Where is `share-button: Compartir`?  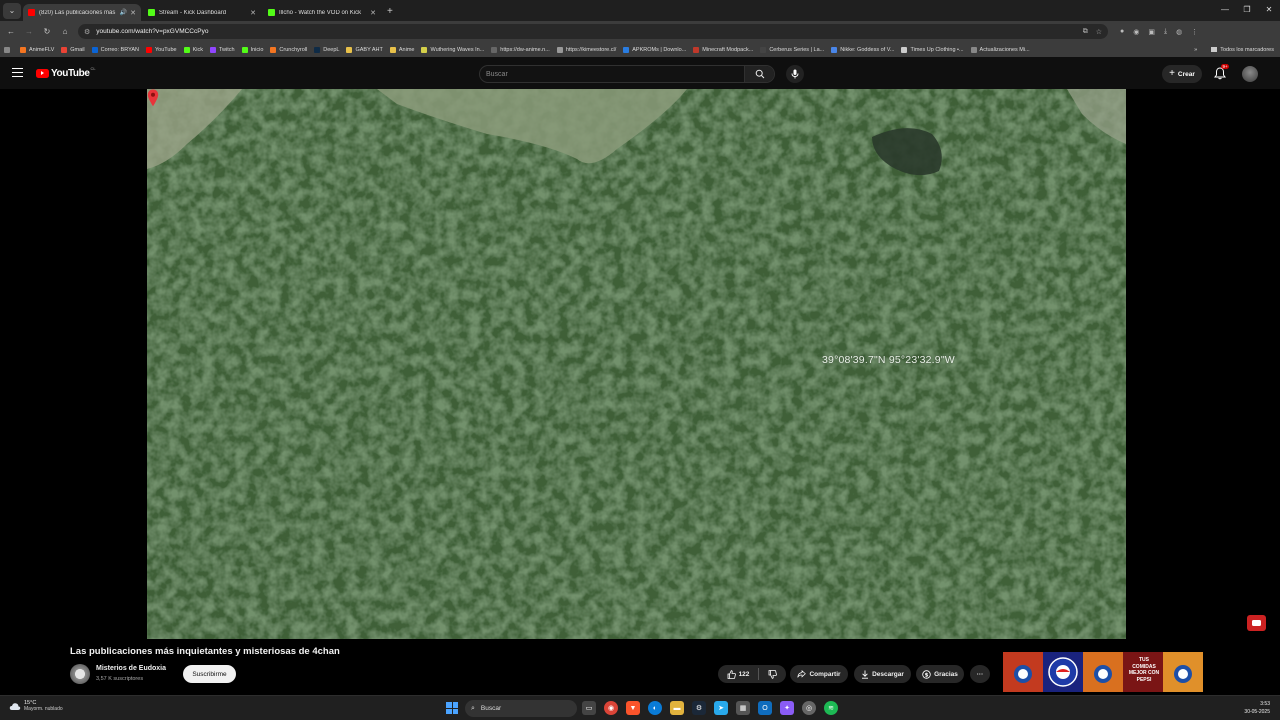 share-button: Compartir is located at coordinates (819, 674).